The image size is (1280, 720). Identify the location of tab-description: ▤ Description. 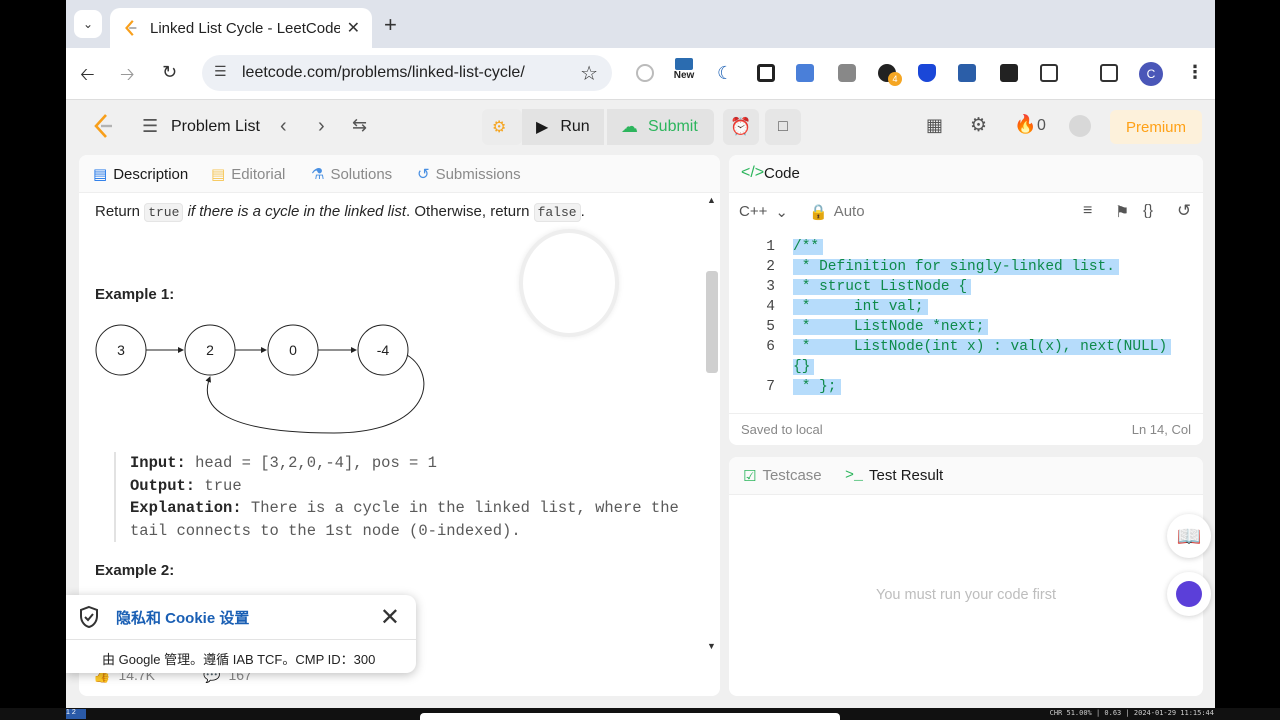
(141, 174).